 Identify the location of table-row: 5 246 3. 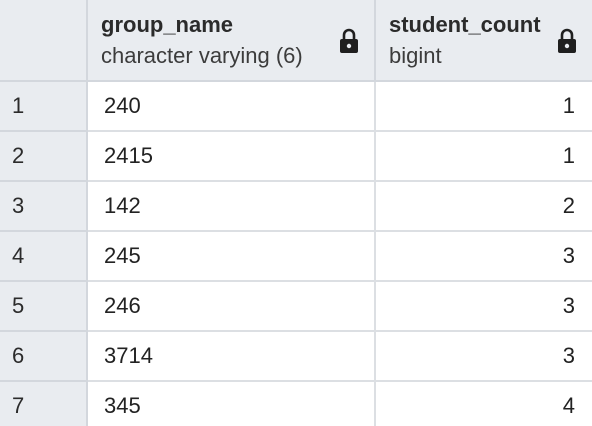
(296, 306).